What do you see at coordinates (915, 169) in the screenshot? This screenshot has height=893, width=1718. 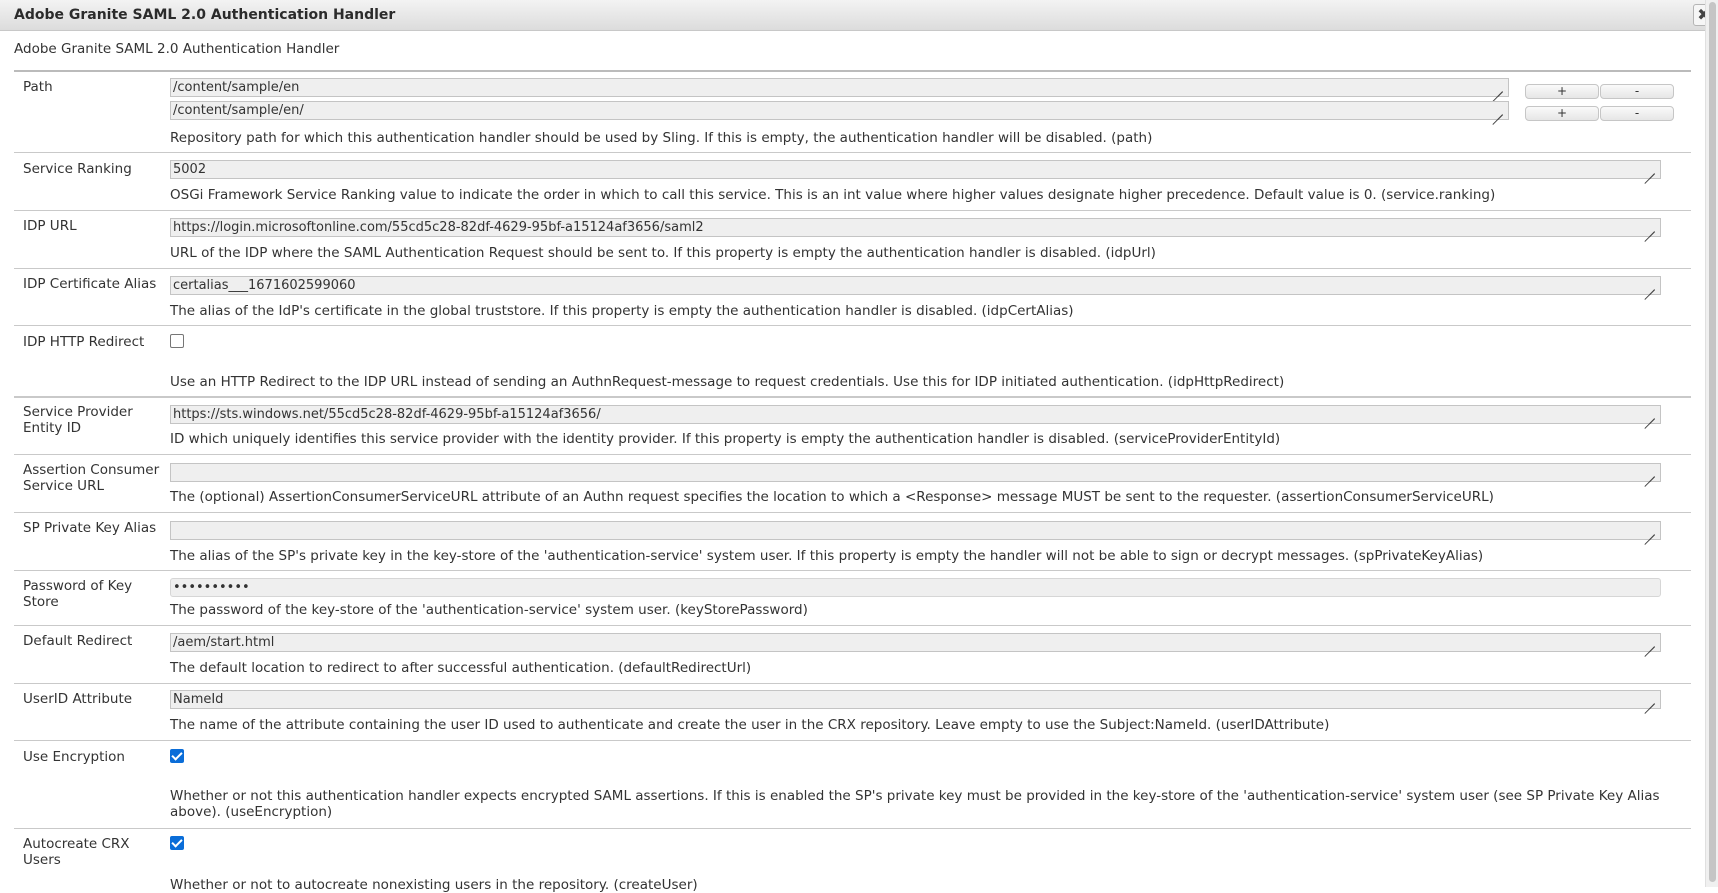 I see `service-ranking-input` at bounding box center [915, 169].